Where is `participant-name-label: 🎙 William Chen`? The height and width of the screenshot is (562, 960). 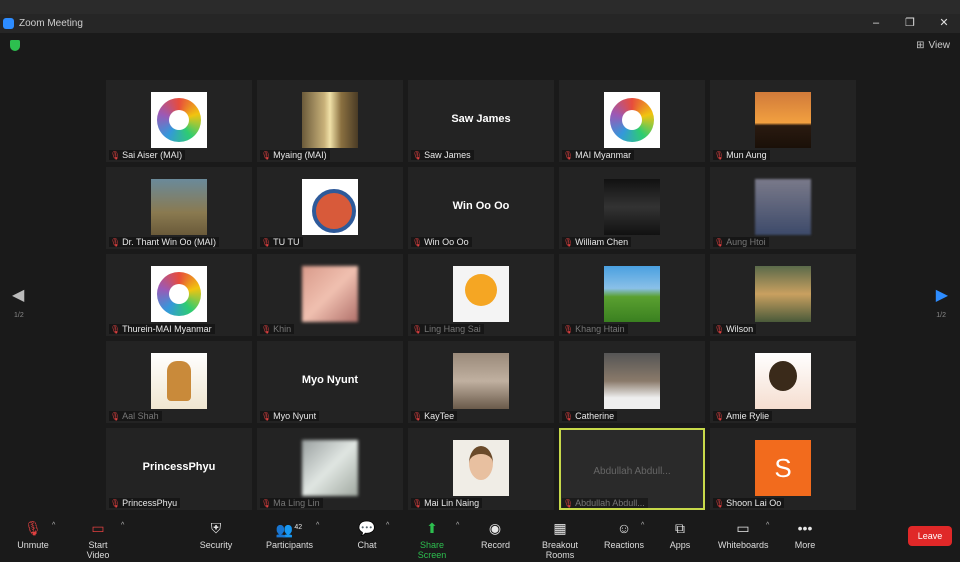
participant-name-label: 🎙 William Chen is located at coordinates (597, 242).